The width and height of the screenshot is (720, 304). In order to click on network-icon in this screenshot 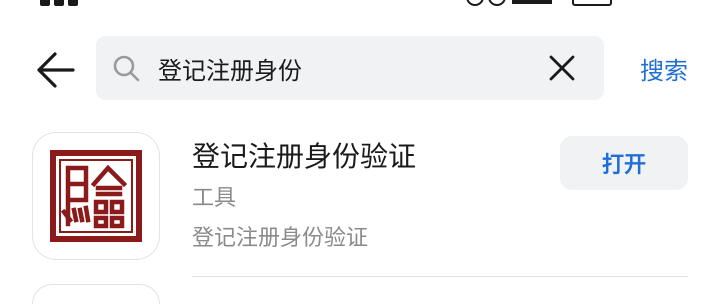, I will do `click(532, 2)`.